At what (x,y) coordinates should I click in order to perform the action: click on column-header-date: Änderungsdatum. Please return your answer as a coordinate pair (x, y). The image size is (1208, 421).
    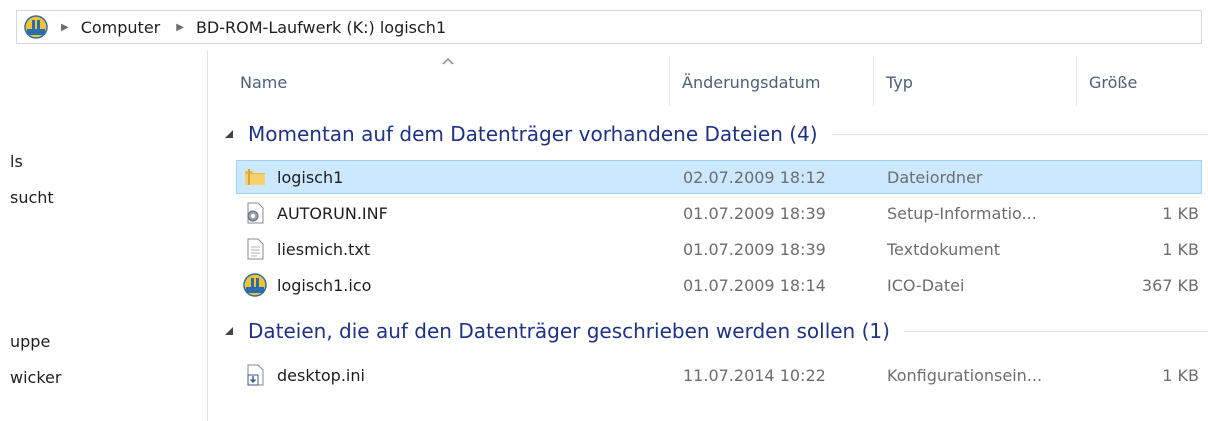
    Looking at the image, I should click on (777, 82).